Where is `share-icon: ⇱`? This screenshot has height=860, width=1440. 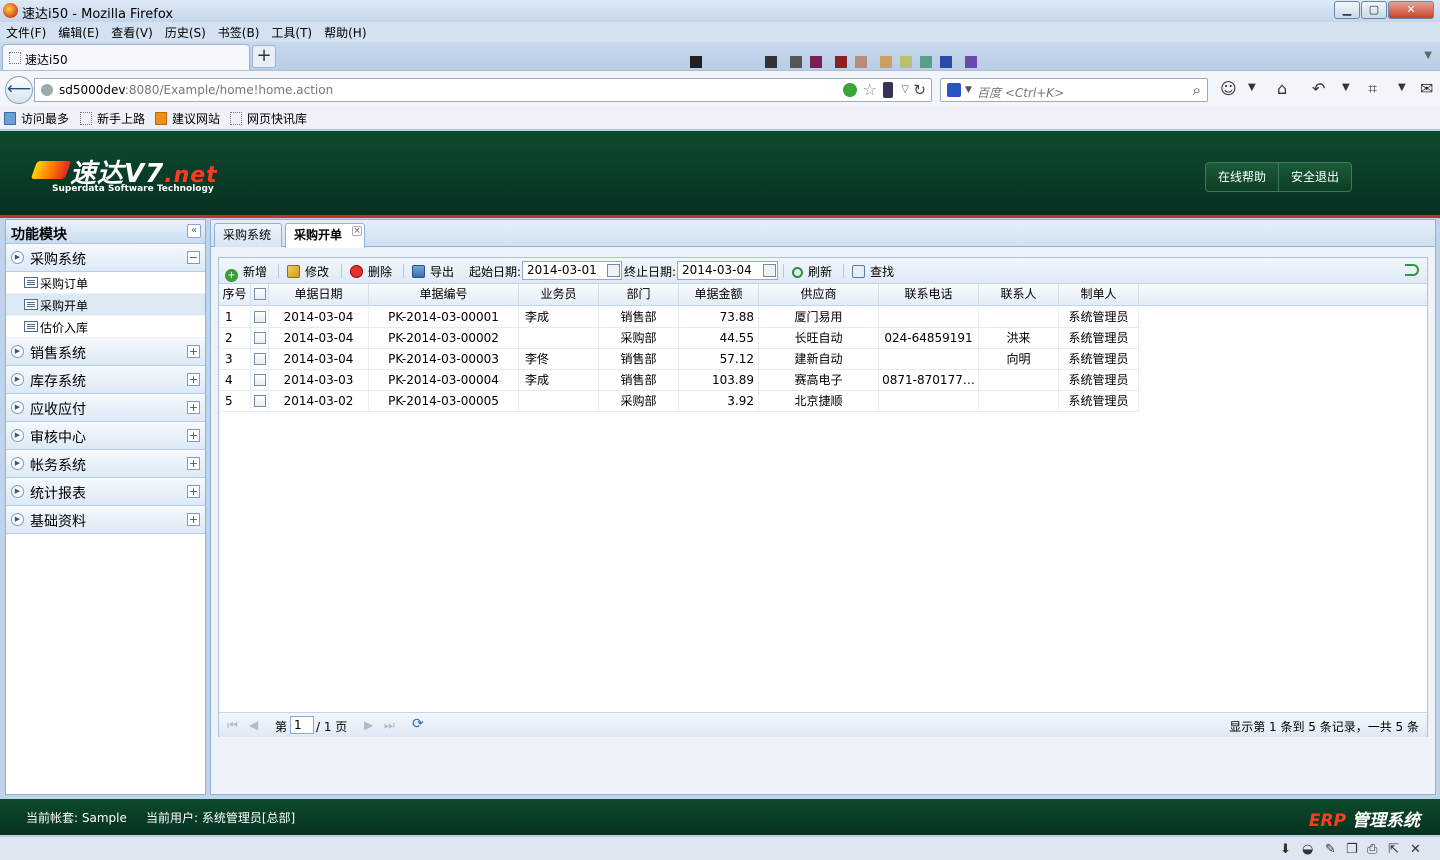 share-icon: ⇱ is located at coordinates (1393, 849).